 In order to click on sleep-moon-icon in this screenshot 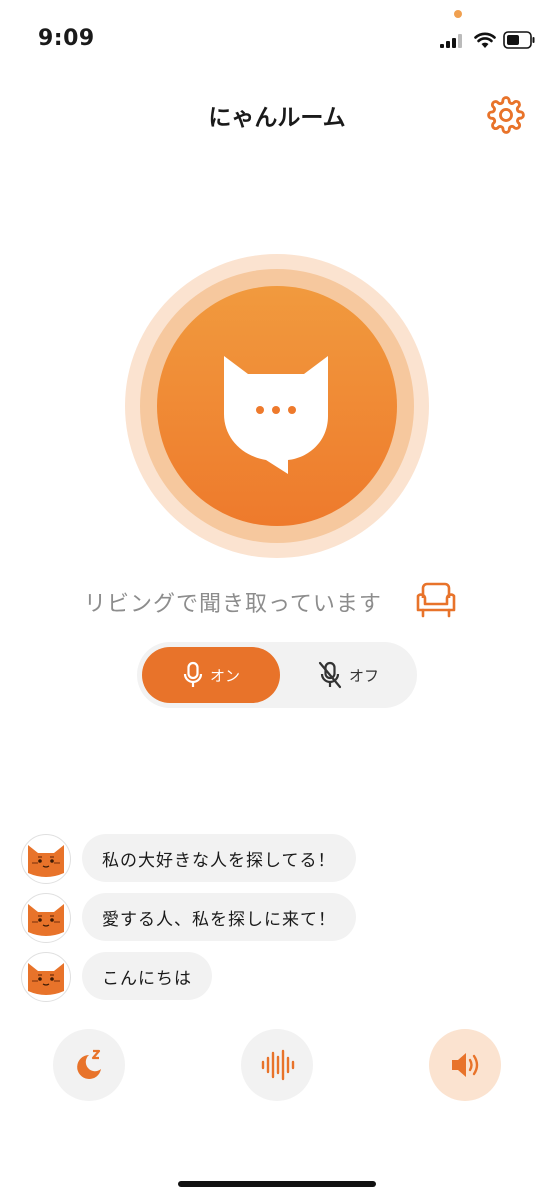, I will do `click(89, 1064)`.